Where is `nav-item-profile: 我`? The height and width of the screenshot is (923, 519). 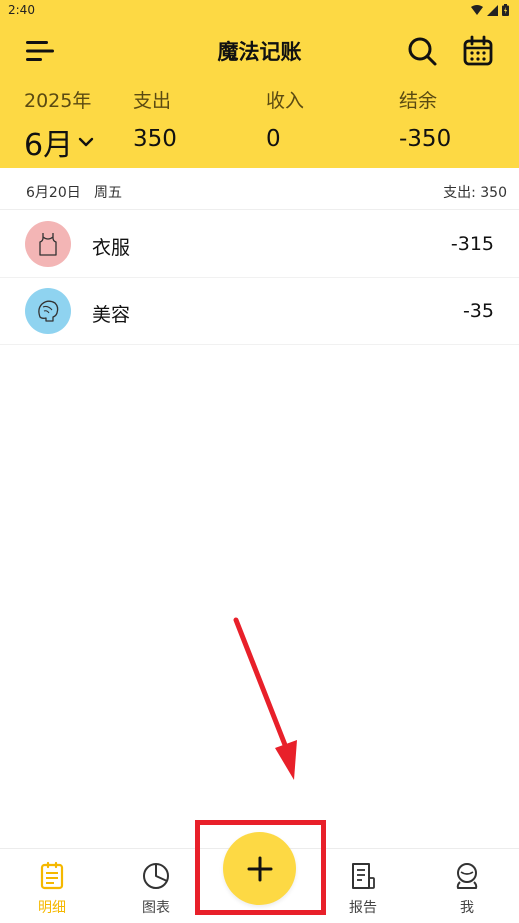
nav-item-profile: 我 is located at coordinates (467, 886).